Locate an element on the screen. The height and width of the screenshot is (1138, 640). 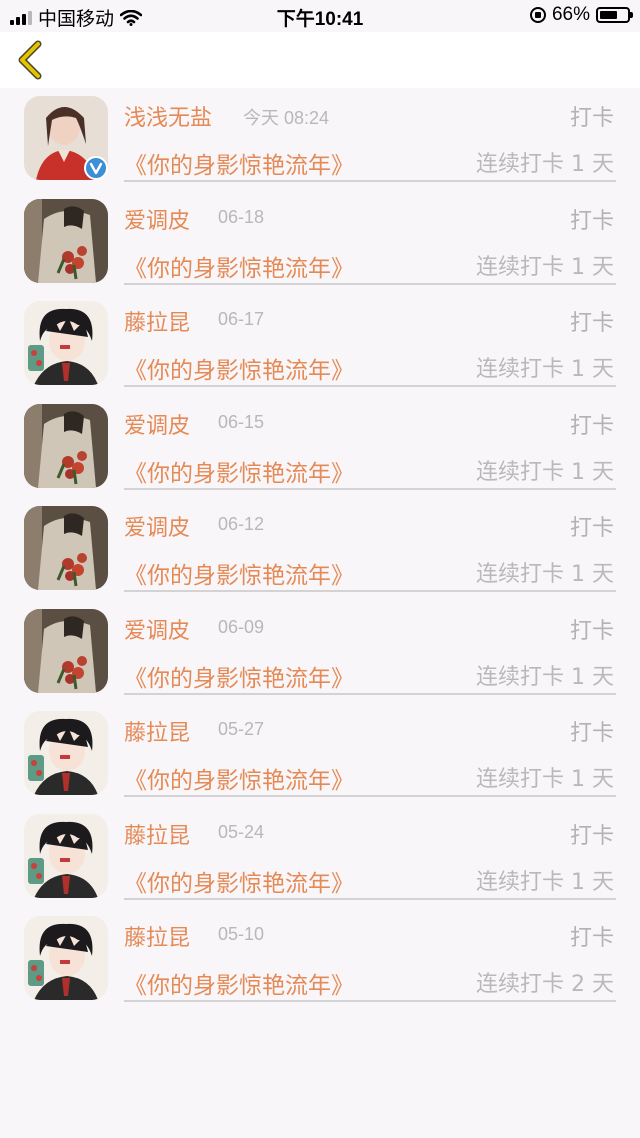
streak-label: 连续打卡 2 天 is located at coordinates (545, 984).